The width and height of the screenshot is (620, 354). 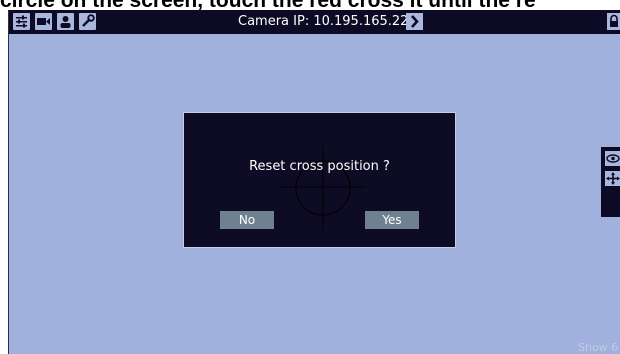 I want to click on move-arrows-icon, so click(x=612, y=178).